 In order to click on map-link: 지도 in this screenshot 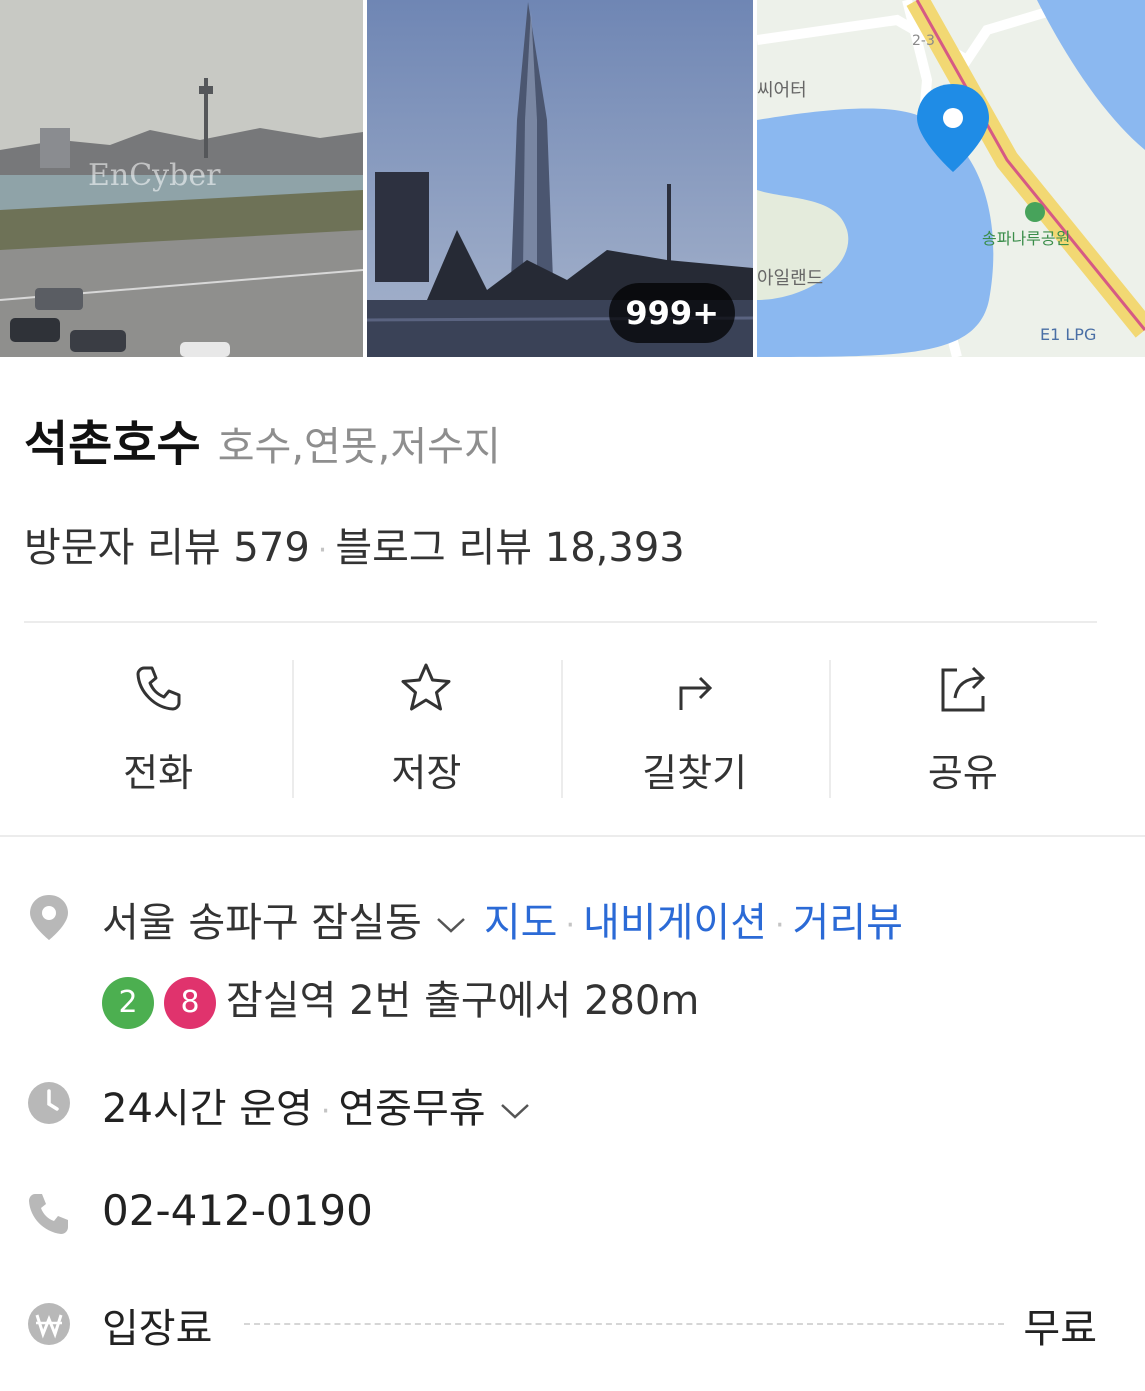, I will do `click(521, 923)`.